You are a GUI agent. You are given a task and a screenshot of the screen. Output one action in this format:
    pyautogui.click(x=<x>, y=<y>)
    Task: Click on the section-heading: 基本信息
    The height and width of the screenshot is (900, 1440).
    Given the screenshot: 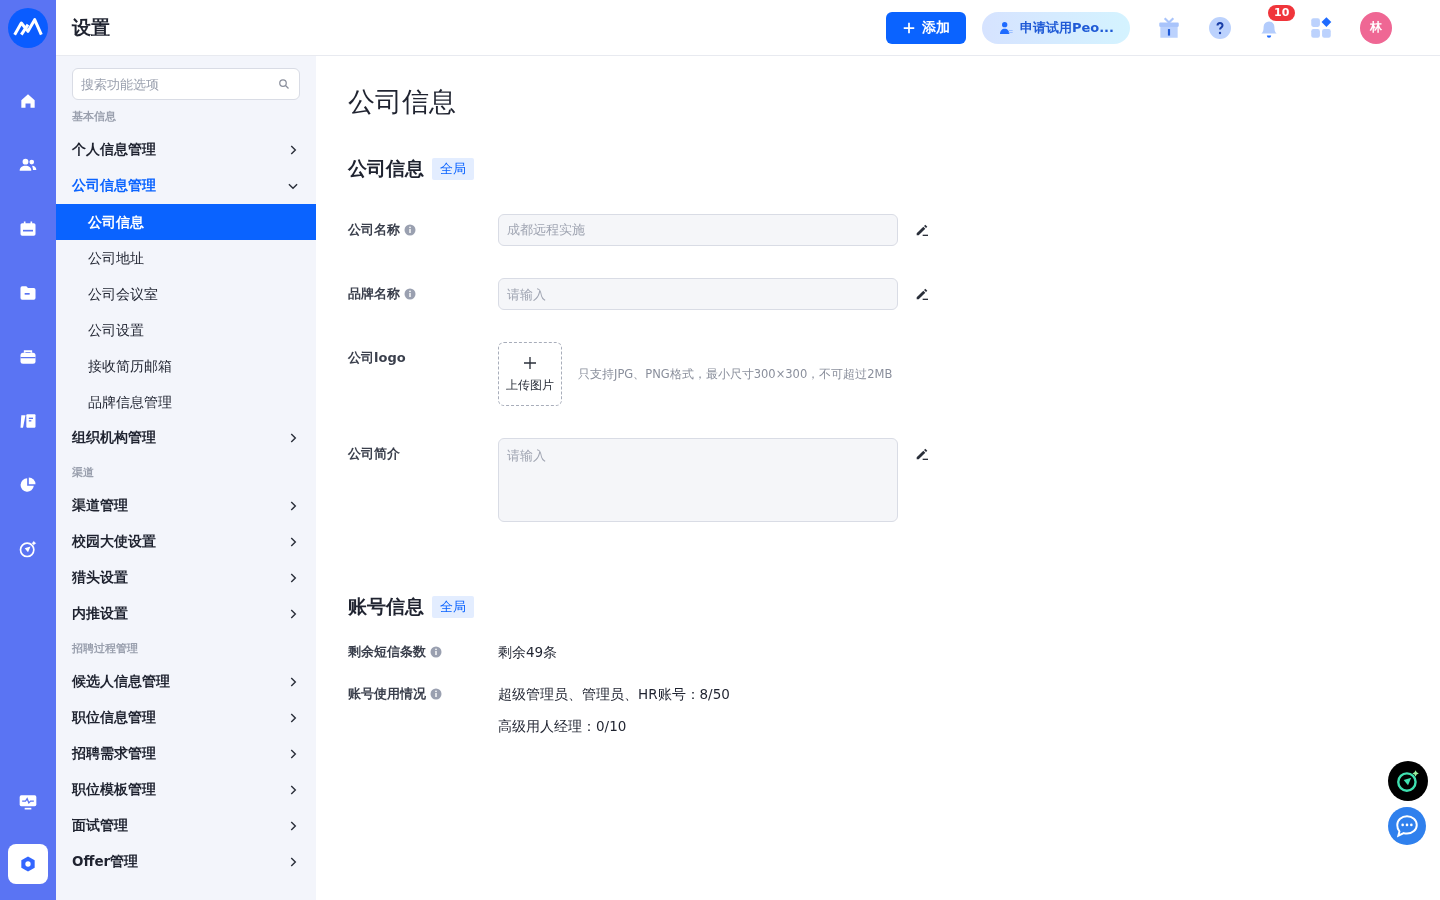 What is the action you would take?
    pyautogui.click(x=94, y=117)
    